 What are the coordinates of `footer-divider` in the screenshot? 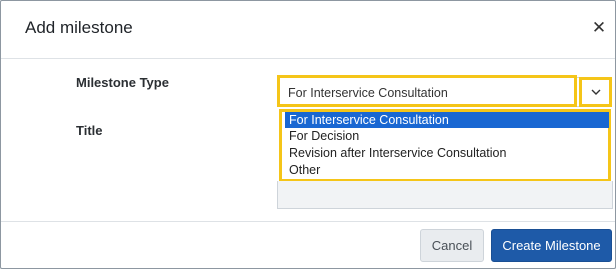 It's located at (308, 221).